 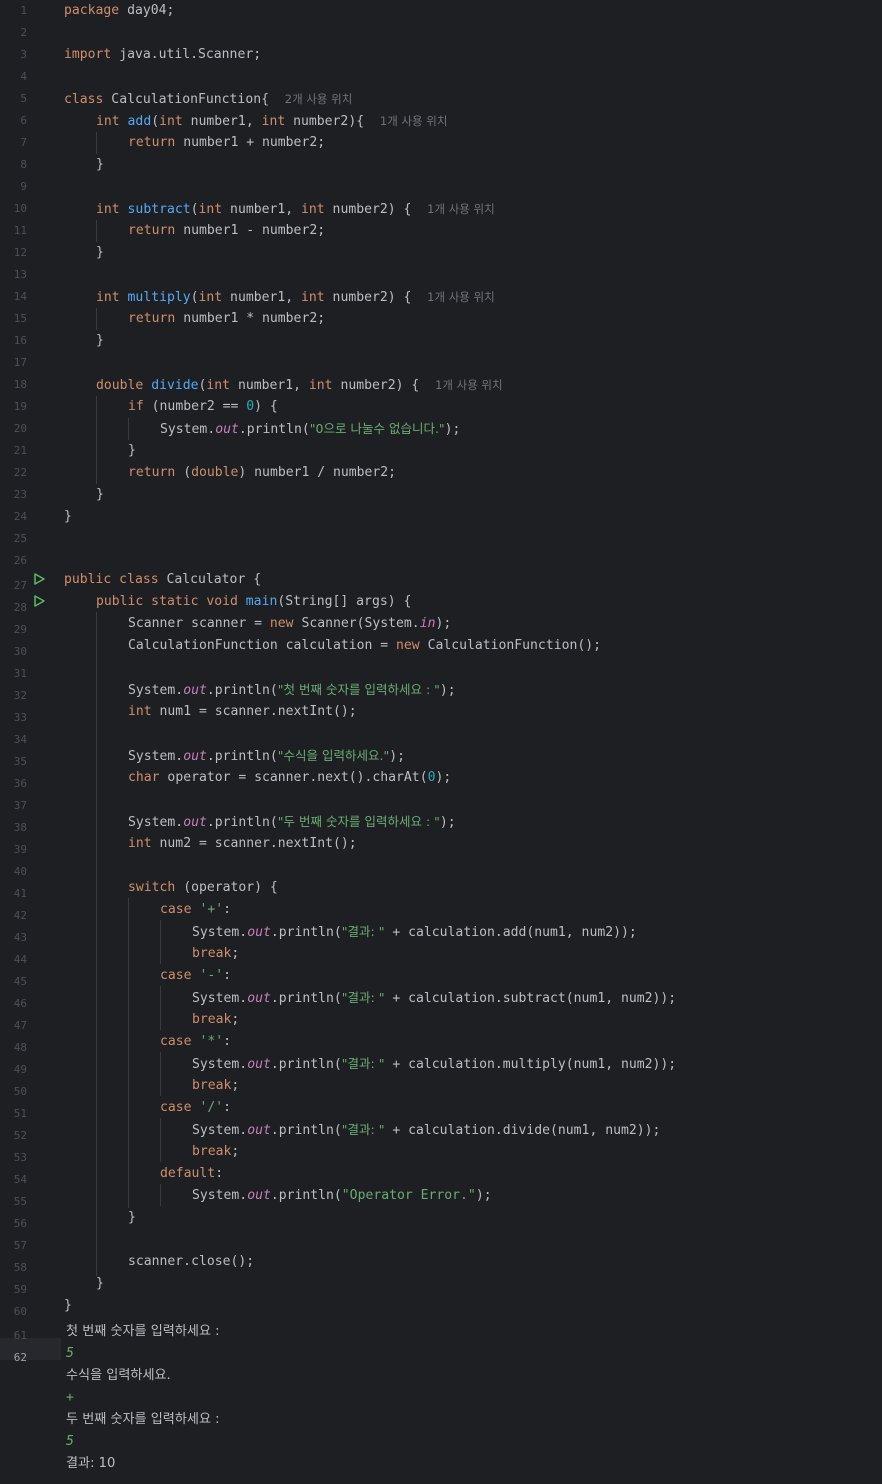 I want to click on code-line: default:, so click(x=192, y=1173).